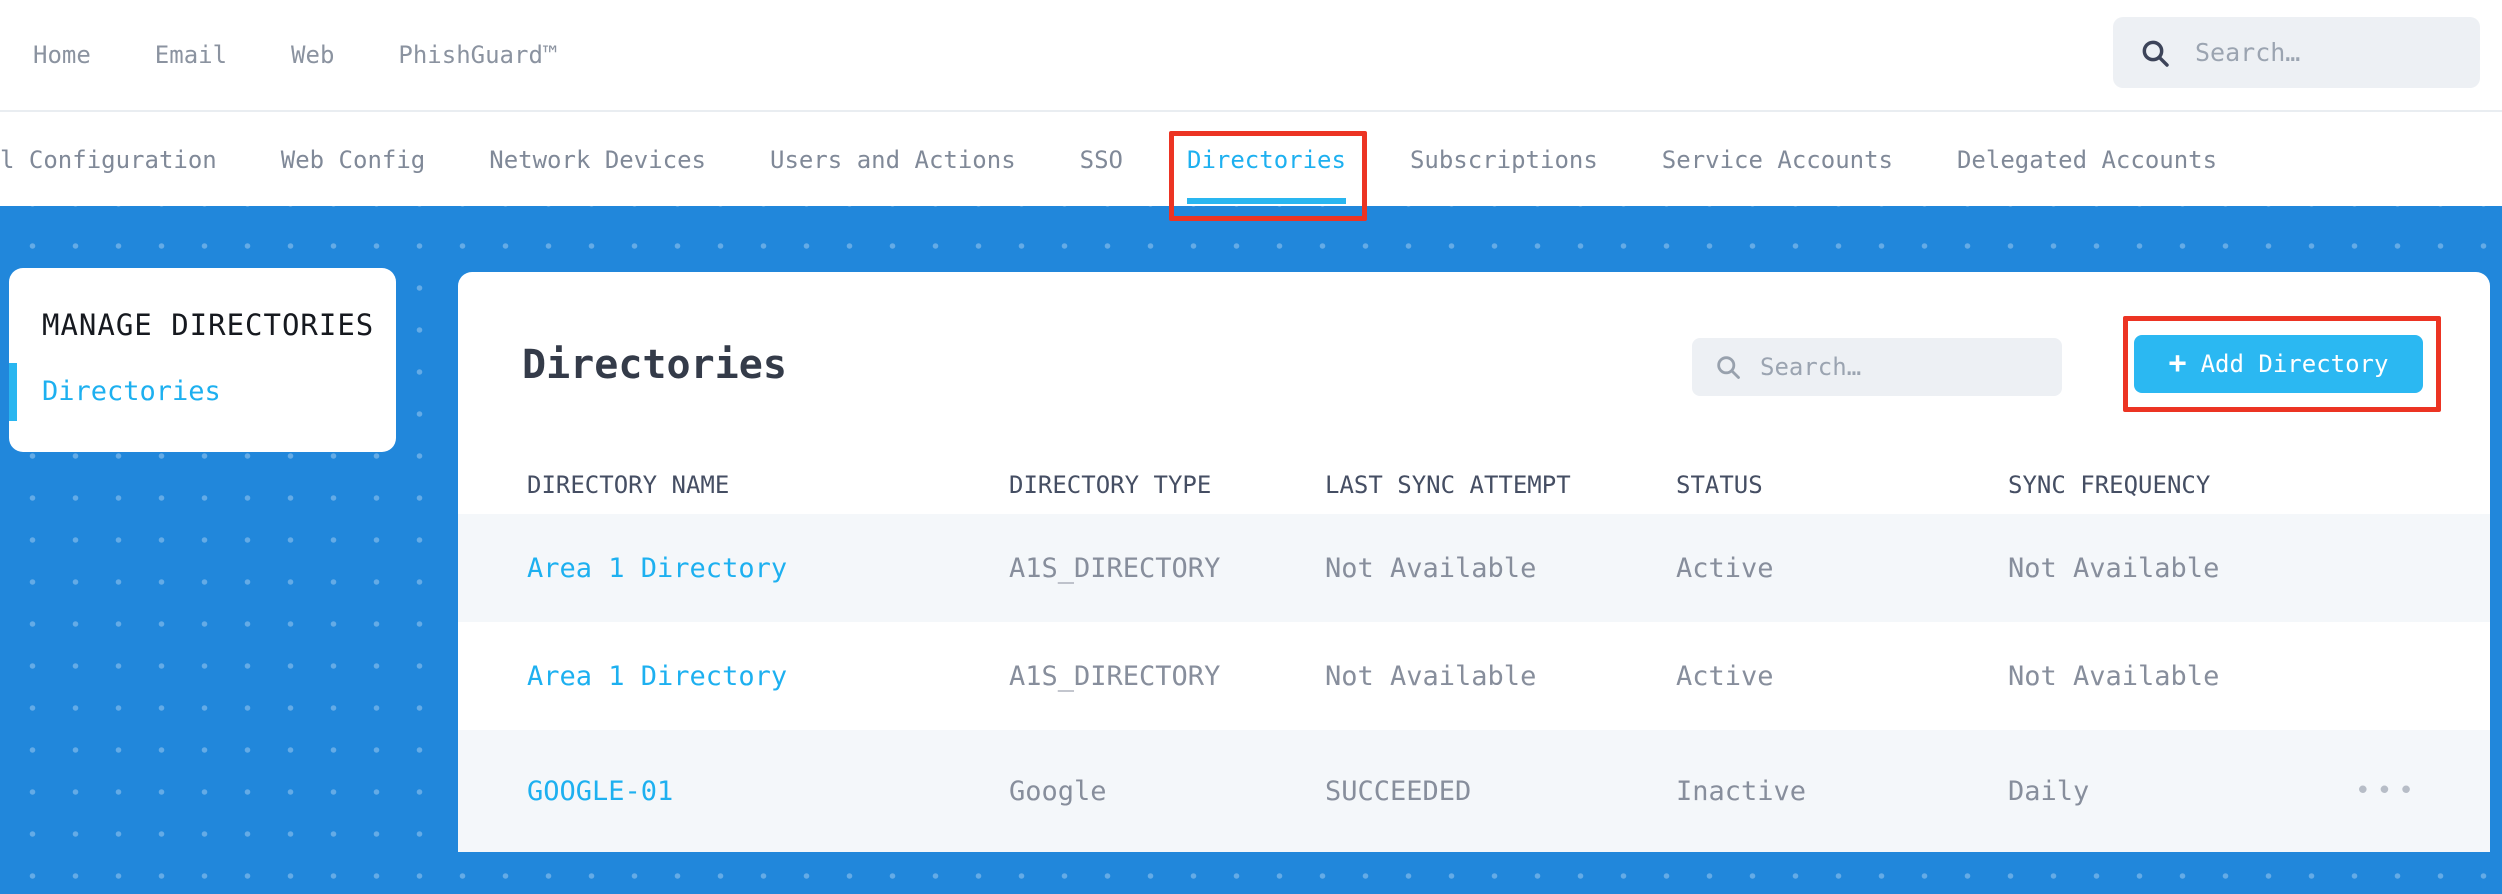  Describe the element at coordinates (628, 484) in the screenshot. I see `col-directory-name: DIRECTORY NAME` at that location.